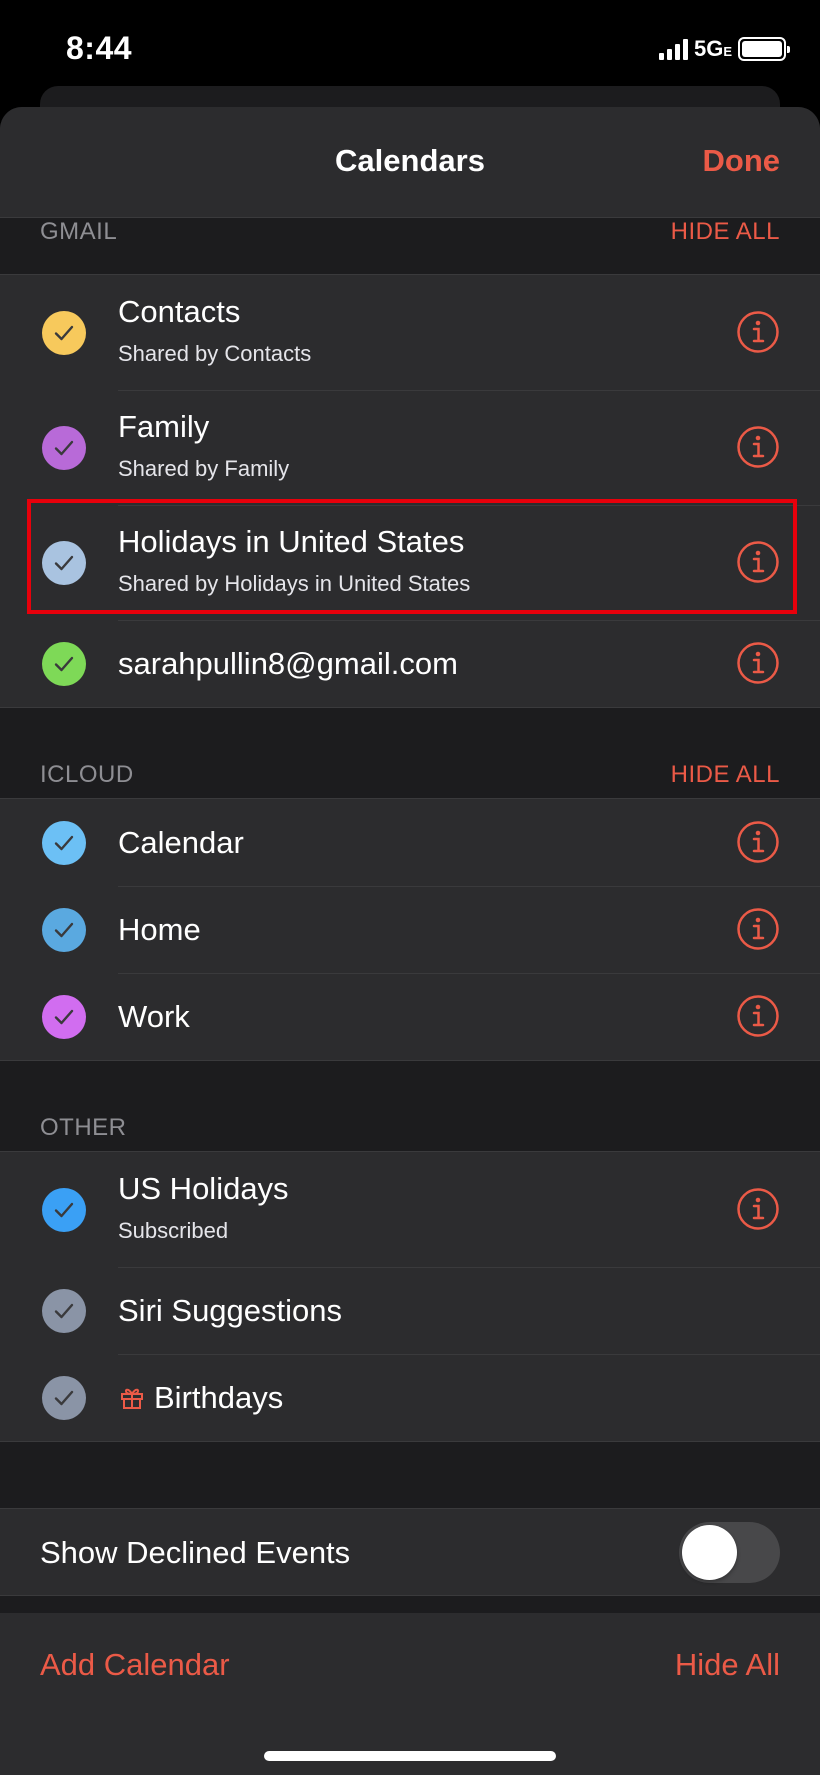 The image size is (820, 1775). Describe the element at coordinates (203, 1188) in the screenshot. I see `calendar-title: US Holidays` at that location.